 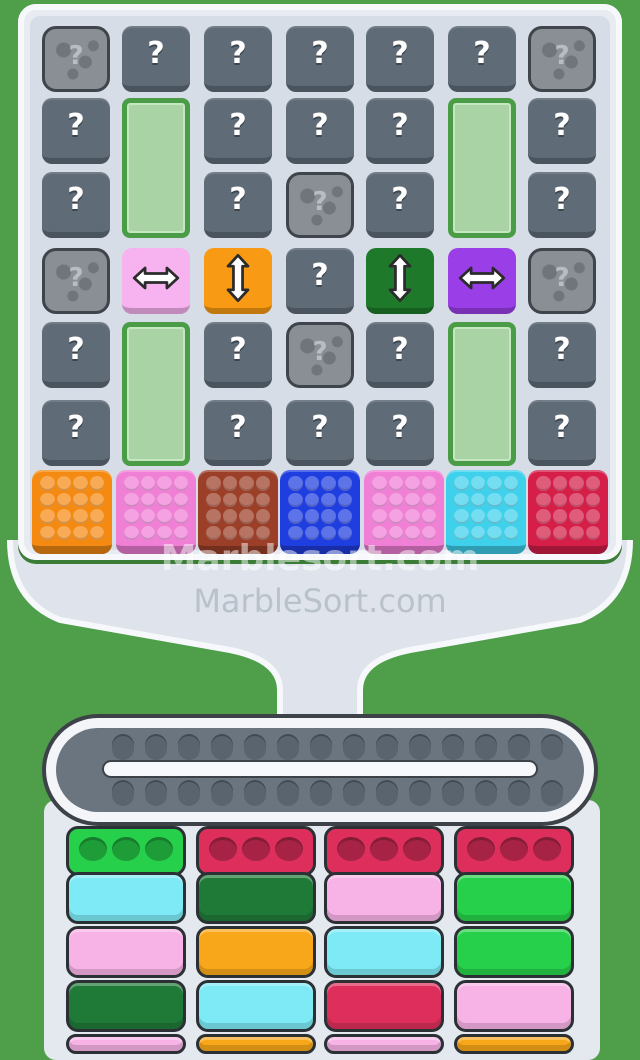 I want to click on tray-holes, so click(x=514, y=849).